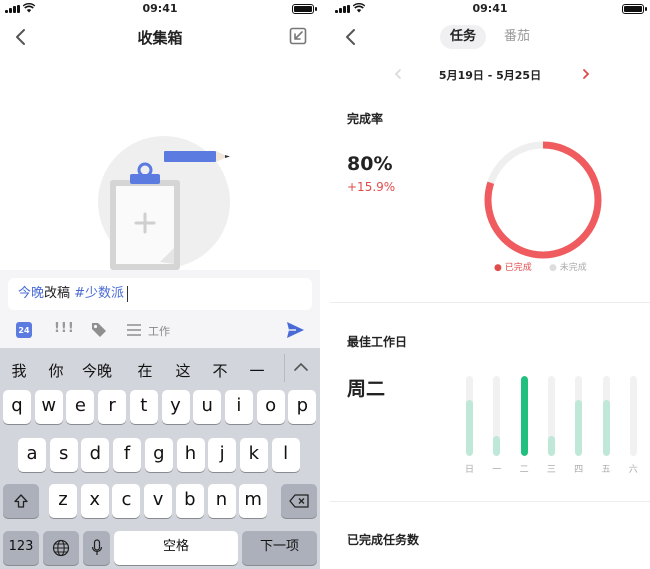  What do you see at coordinates (517, 37) in the screenshot?
I see `tab-pomodoro: 番茄` at bounding box center [517, 37].